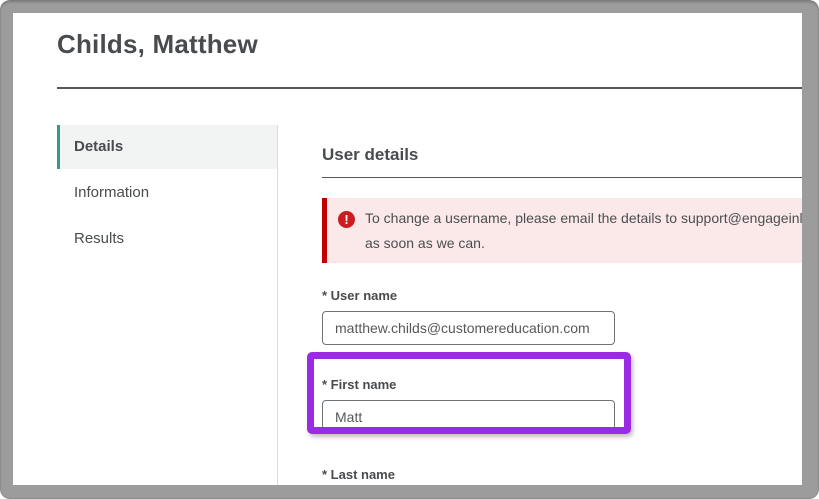  I want to click on first-name-label: * First name, so click(359, 384).